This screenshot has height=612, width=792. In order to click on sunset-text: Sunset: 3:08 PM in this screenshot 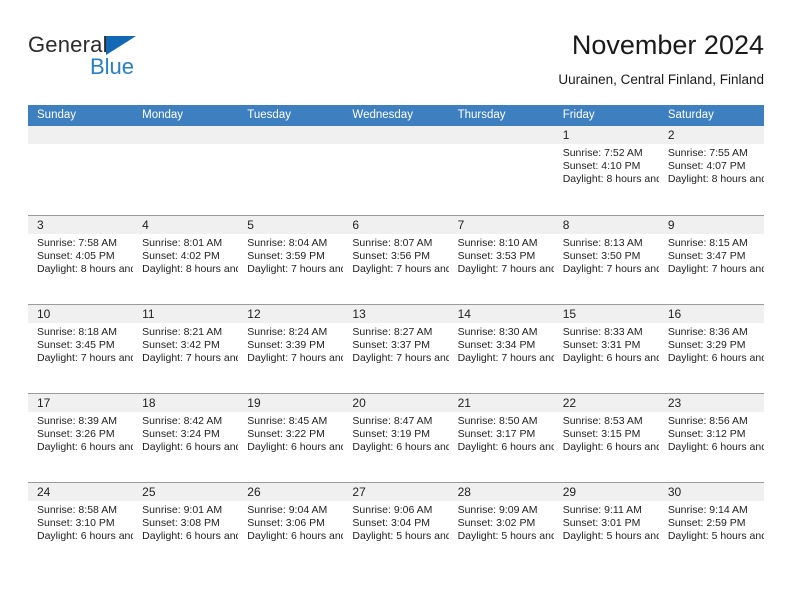, I will do `click(181, 523)`.